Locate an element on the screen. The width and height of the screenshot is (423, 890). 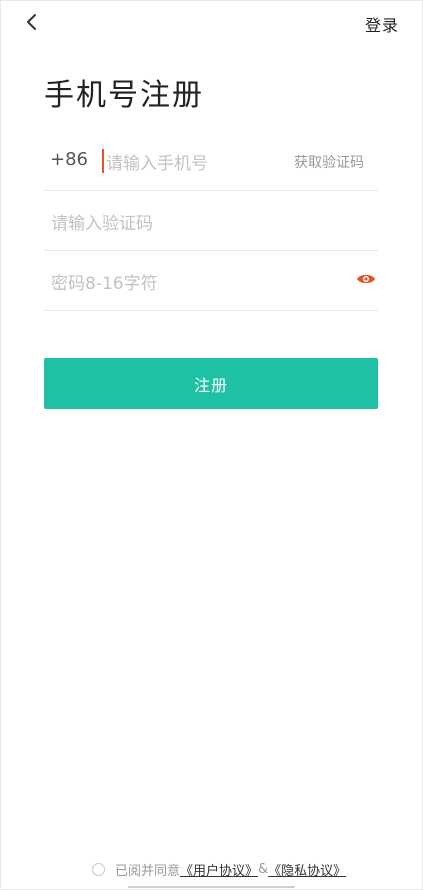
login-link: 登录 is located at coordinates (382, 24).